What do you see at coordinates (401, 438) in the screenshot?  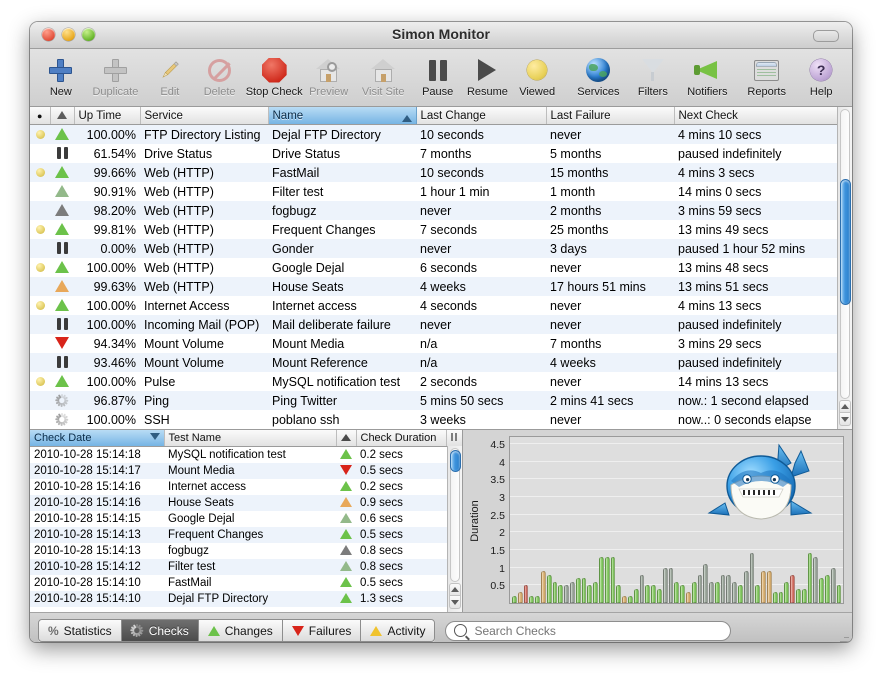 I see `checks-col-check-duration: Check Duration` at bounding box center [401, 438].